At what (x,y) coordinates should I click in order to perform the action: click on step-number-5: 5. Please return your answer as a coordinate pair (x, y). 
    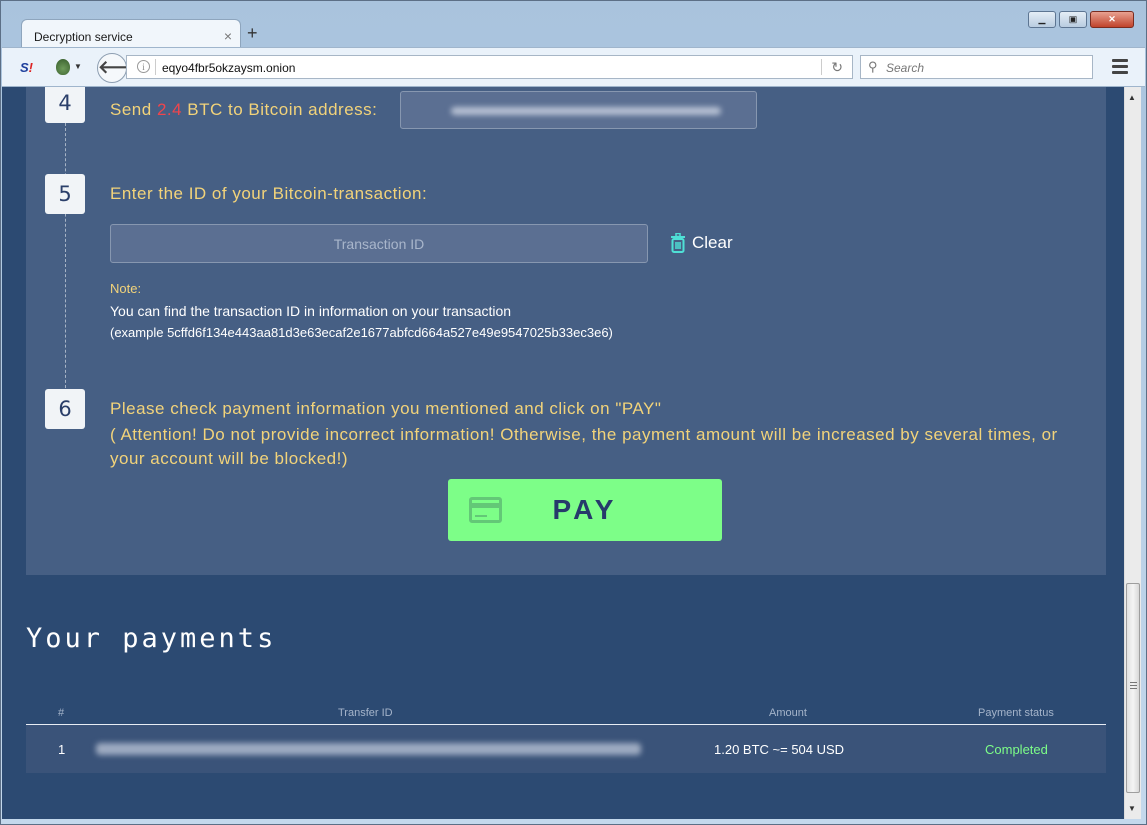
    Looking at the image, I should click on (65, 194).